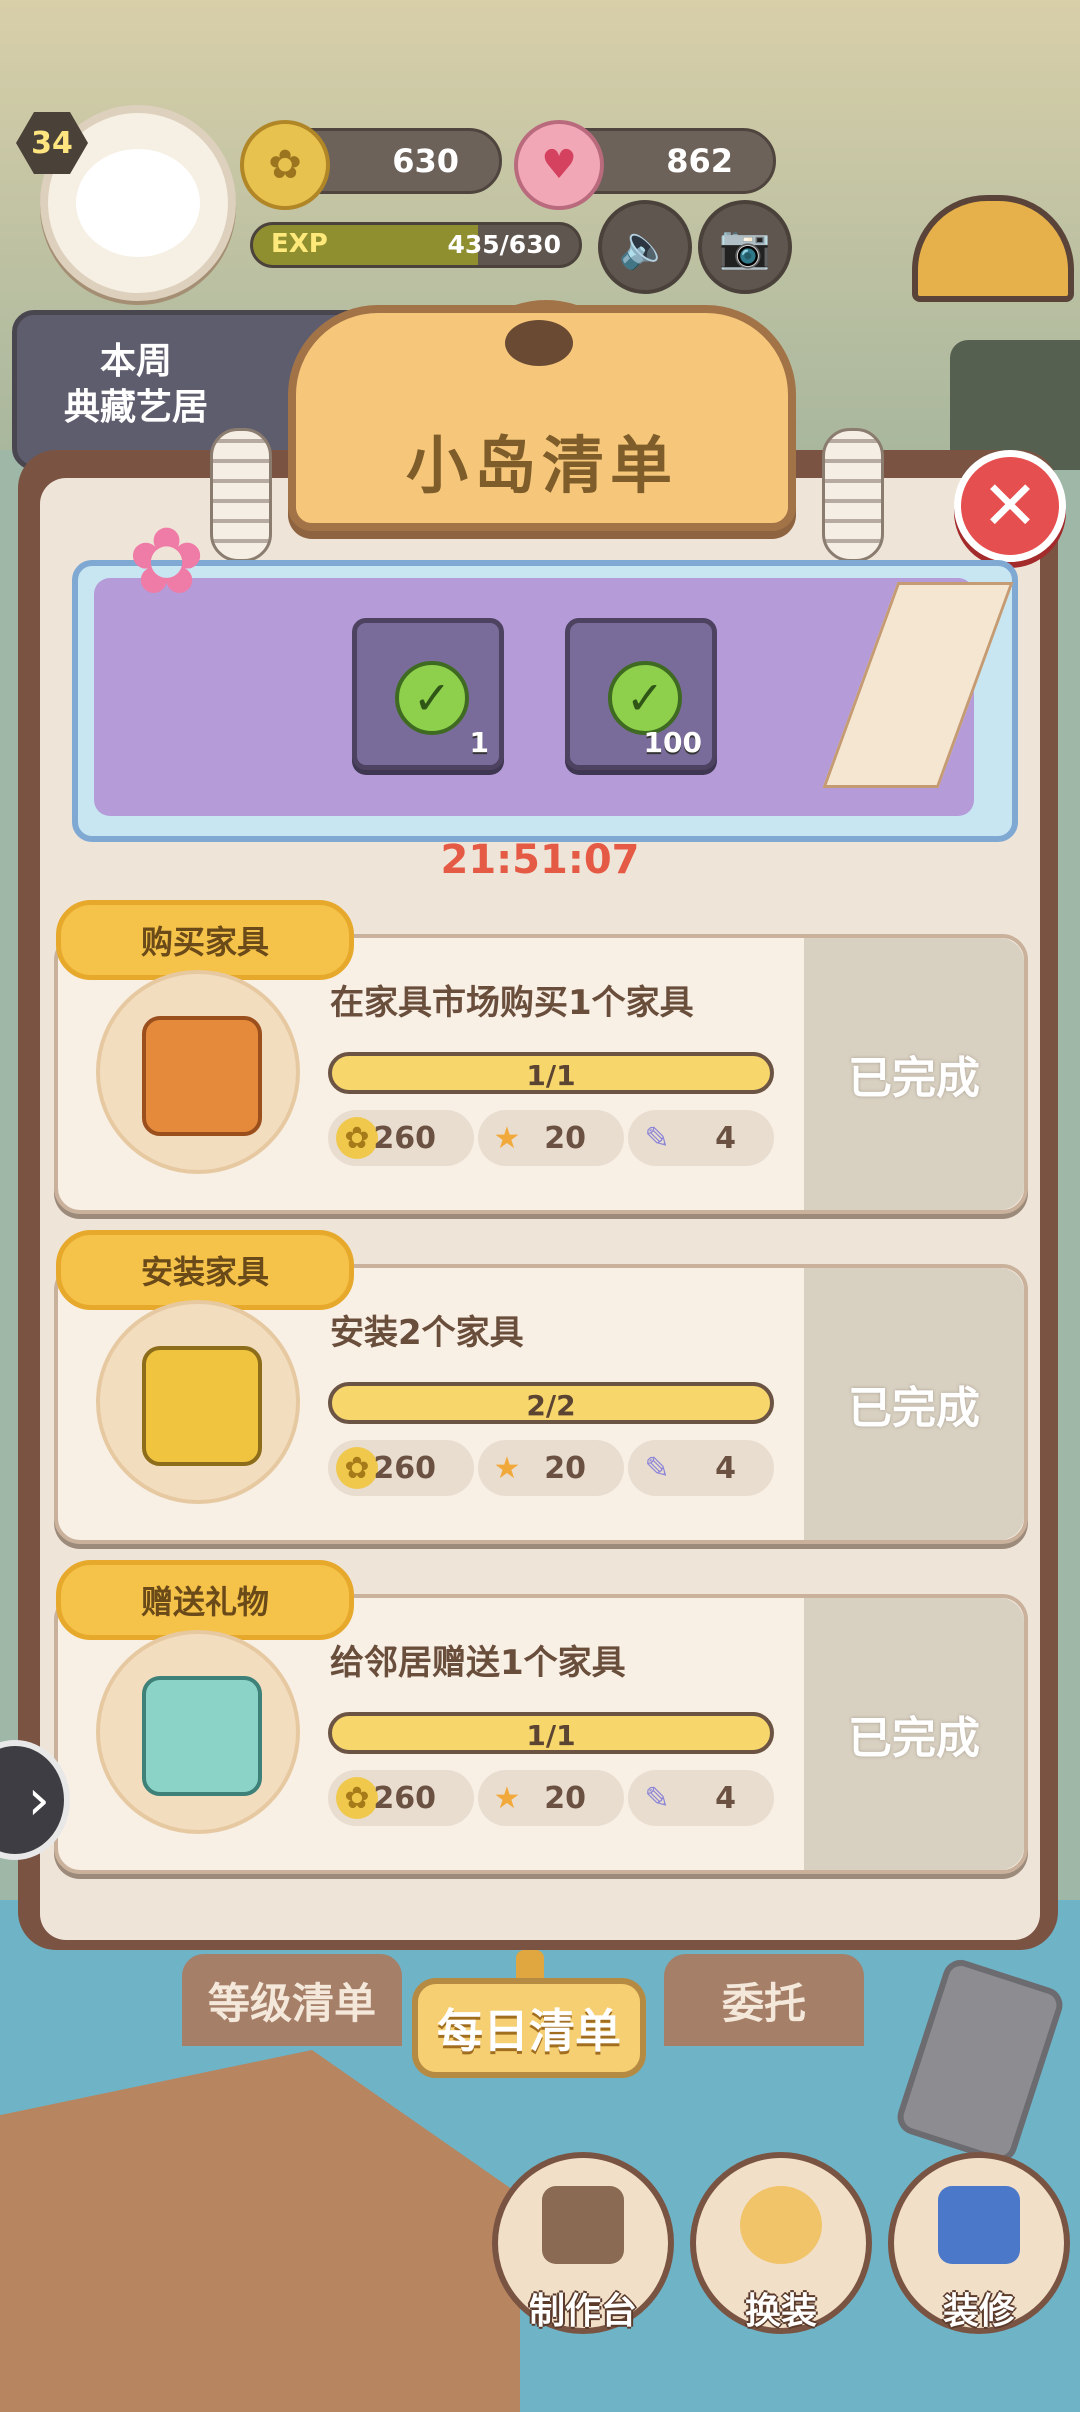 This screenshot has height=2412, width=1080. I want to click on final-reward-heart-count: 100, so click(672, 742).